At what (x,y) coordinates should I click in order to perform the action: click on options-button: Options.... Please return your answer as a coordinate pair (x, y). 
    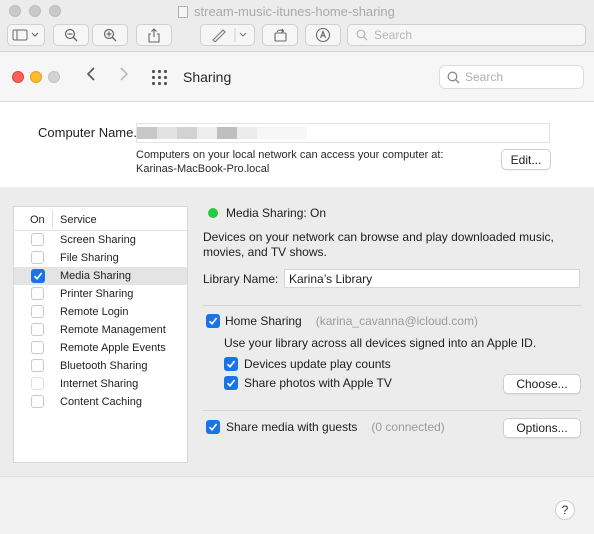
    Looking at the image, I should click on (542, 428).